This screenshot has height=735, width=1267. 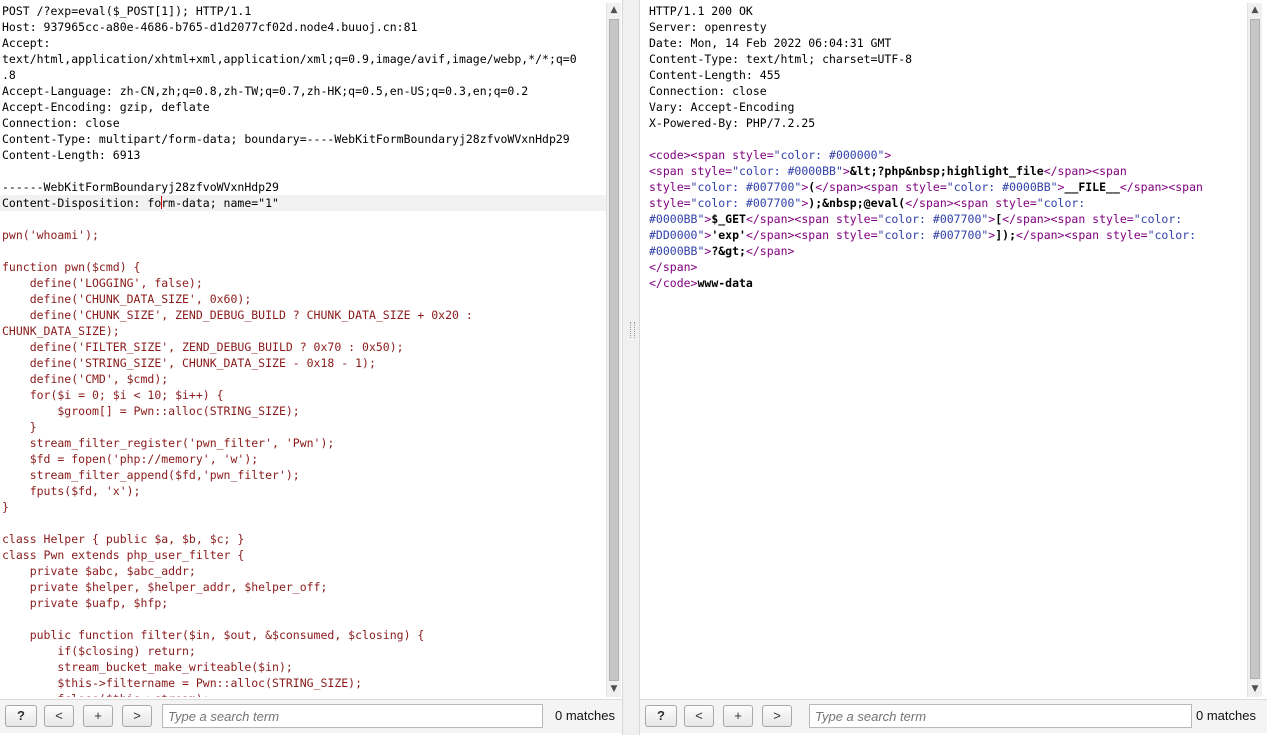 What do you see at coordinates (303, 694) in the screenshot?
I see `code-line: fclose($this->stream);` at bounding box center [303, 694].